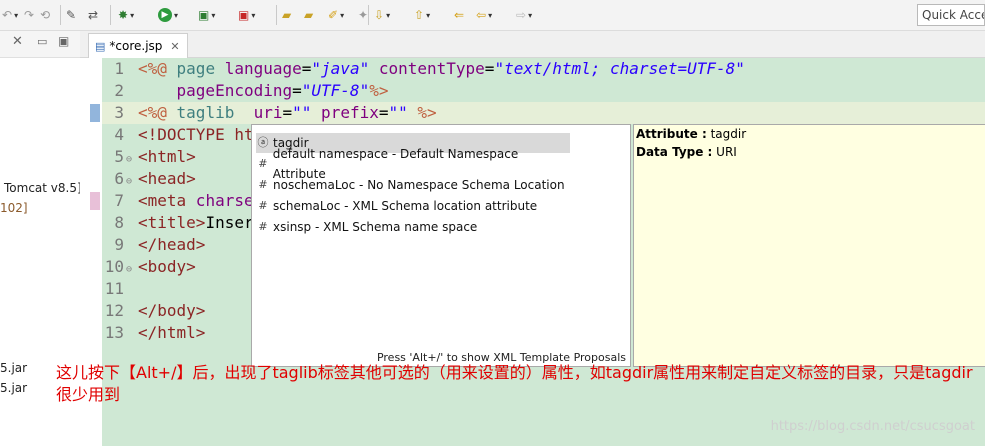  I want to click on edit-icon: ✎, so click(71, 15).